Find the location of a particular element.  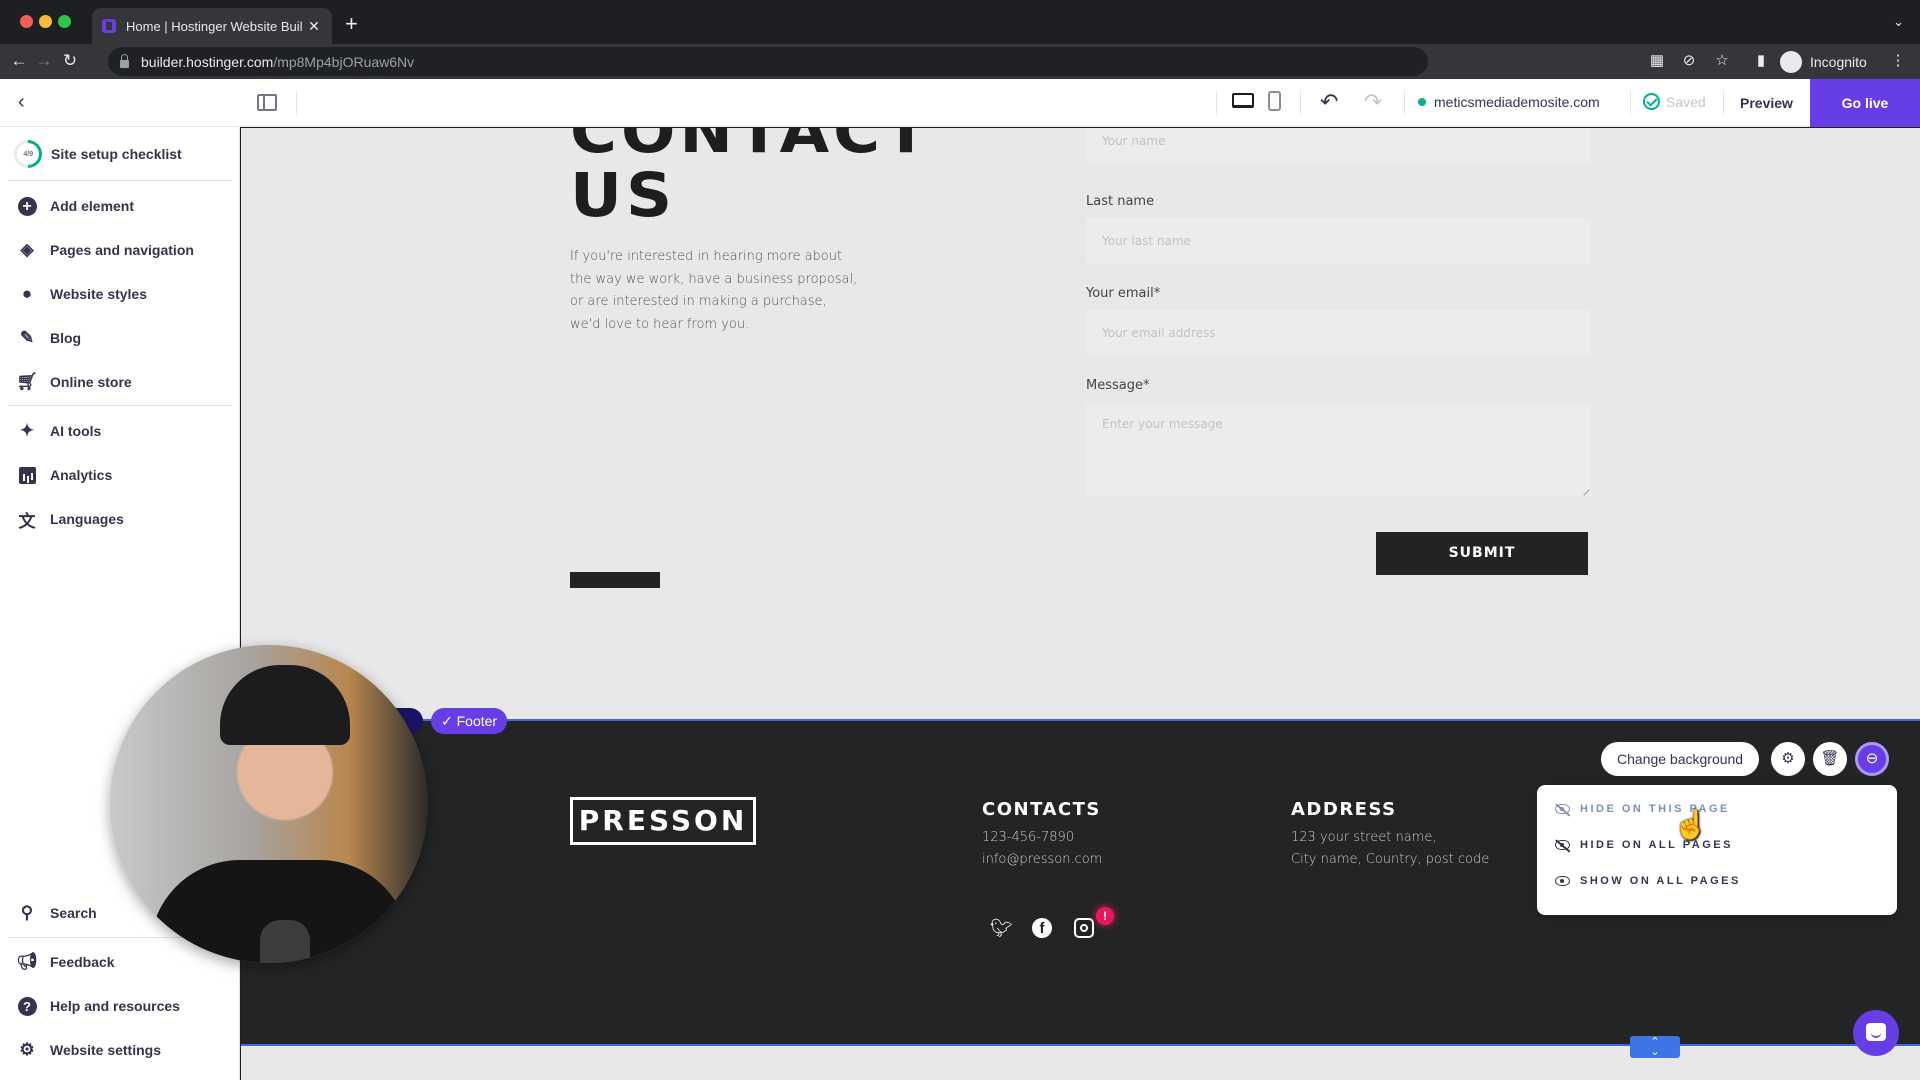

bar-chart-icon is located at coordinates (27, 475).